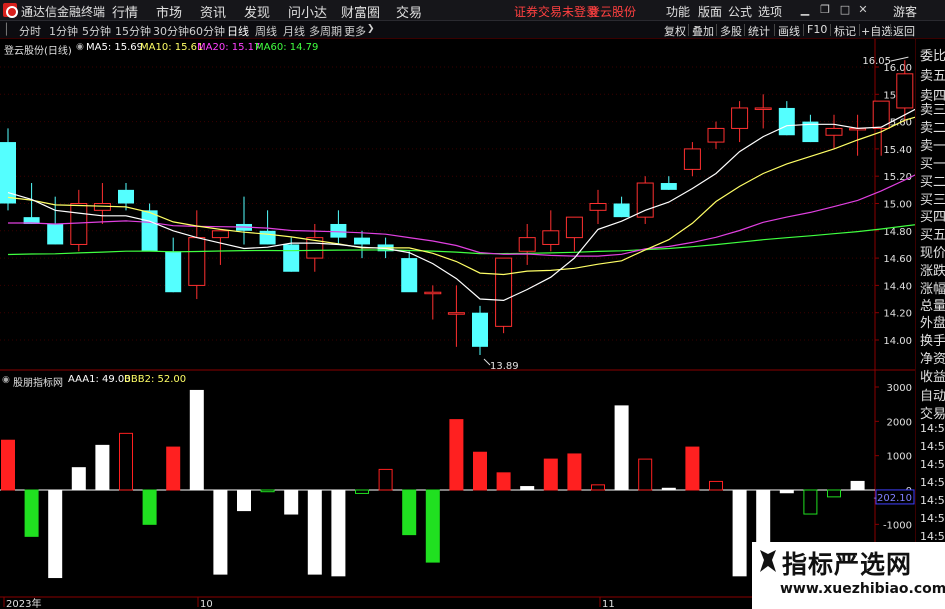 This screenshot has height=609, width=945. I want to click on quote-earnings: 收益, so click(932, 375).